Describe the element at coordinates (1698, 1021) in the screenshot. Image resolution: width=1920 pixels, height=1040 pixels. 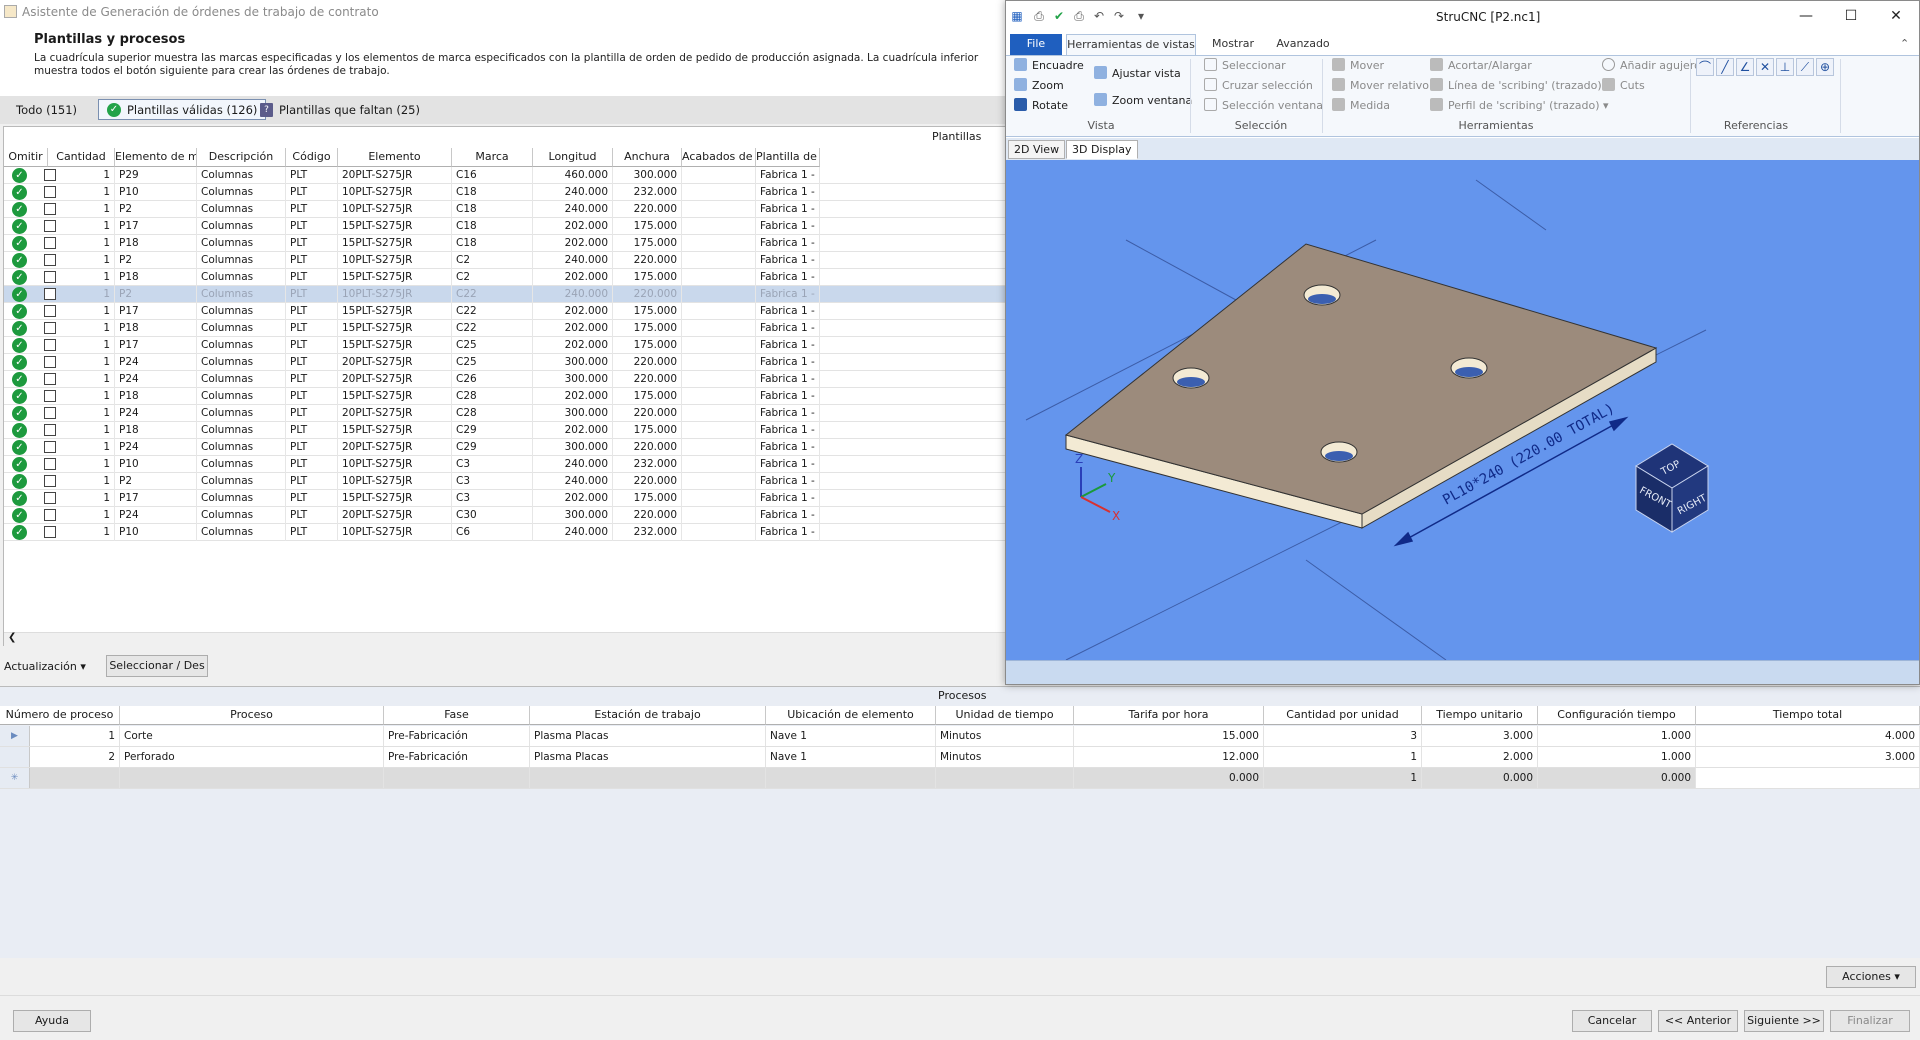
I see `previous-button: << Anterior` at that location.